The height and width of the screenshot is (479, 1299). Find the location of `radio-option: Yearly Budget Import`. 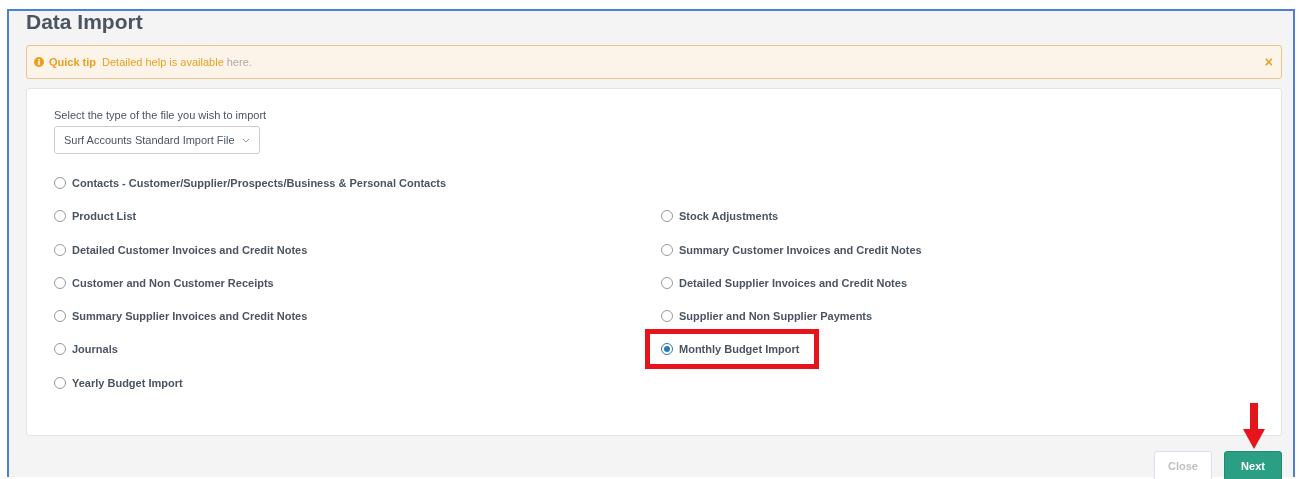

radio-option: Yearly Budget Import is located at coordinates (118, 382).